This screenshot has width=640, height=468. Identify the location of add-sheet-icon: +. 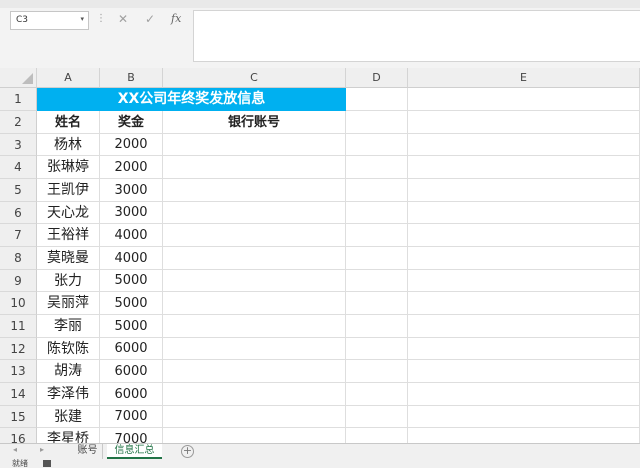
(187, 451).